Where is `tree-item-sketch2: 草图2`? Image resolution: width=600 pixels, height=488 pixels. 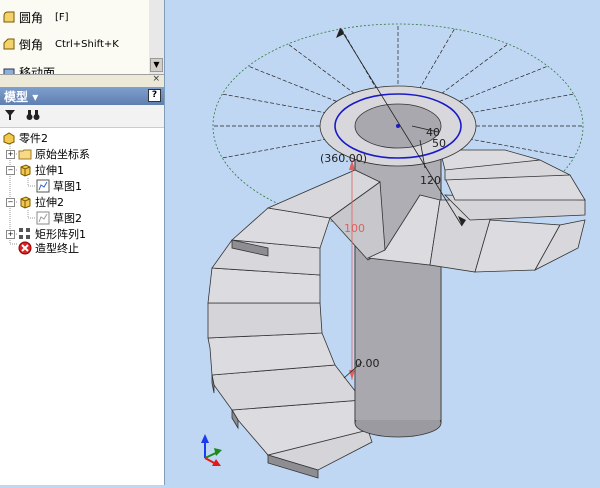 tree-item-sketch2: 草图2 is located at coordinates (59, 218).